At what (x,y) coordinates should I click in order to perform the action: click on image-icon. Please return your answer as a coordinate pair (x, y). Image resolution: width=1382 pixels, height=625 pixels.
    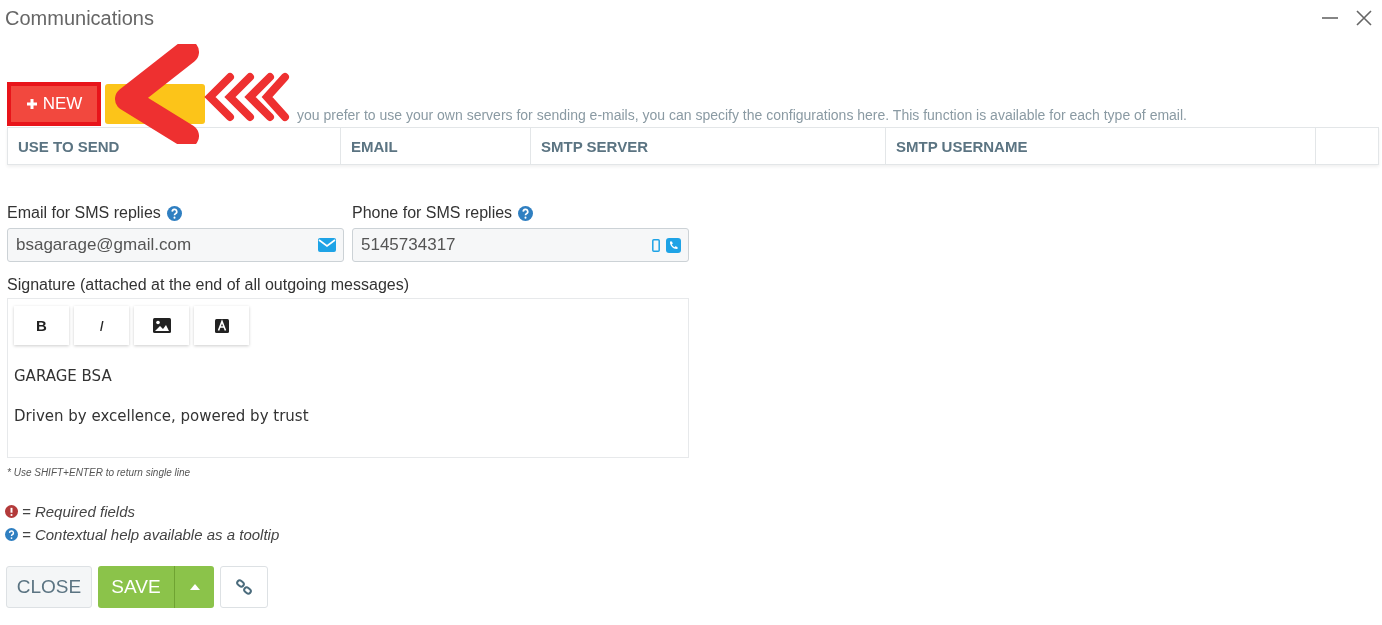
    Looking at the image, I should click on (161, 325).